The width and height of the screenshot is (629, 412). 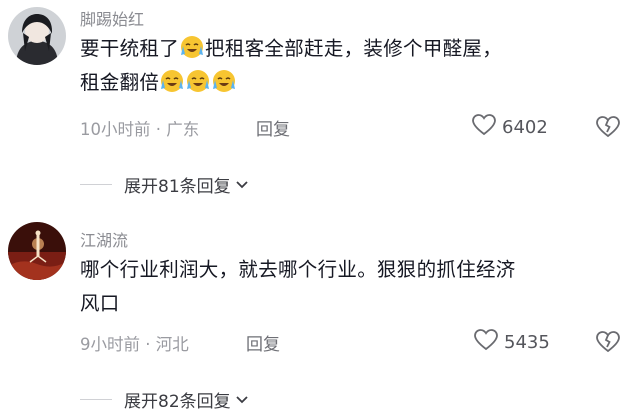 I want to click on comment-text-part: 要干统租了, so click(x=130, y=48).